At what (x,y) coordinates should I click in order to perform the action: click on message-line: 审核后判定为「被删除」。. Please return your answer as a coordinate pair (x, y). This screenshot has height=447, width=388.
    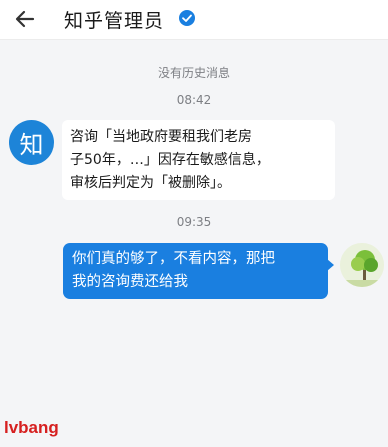
    Looking at the image, I should click on (150, 183).